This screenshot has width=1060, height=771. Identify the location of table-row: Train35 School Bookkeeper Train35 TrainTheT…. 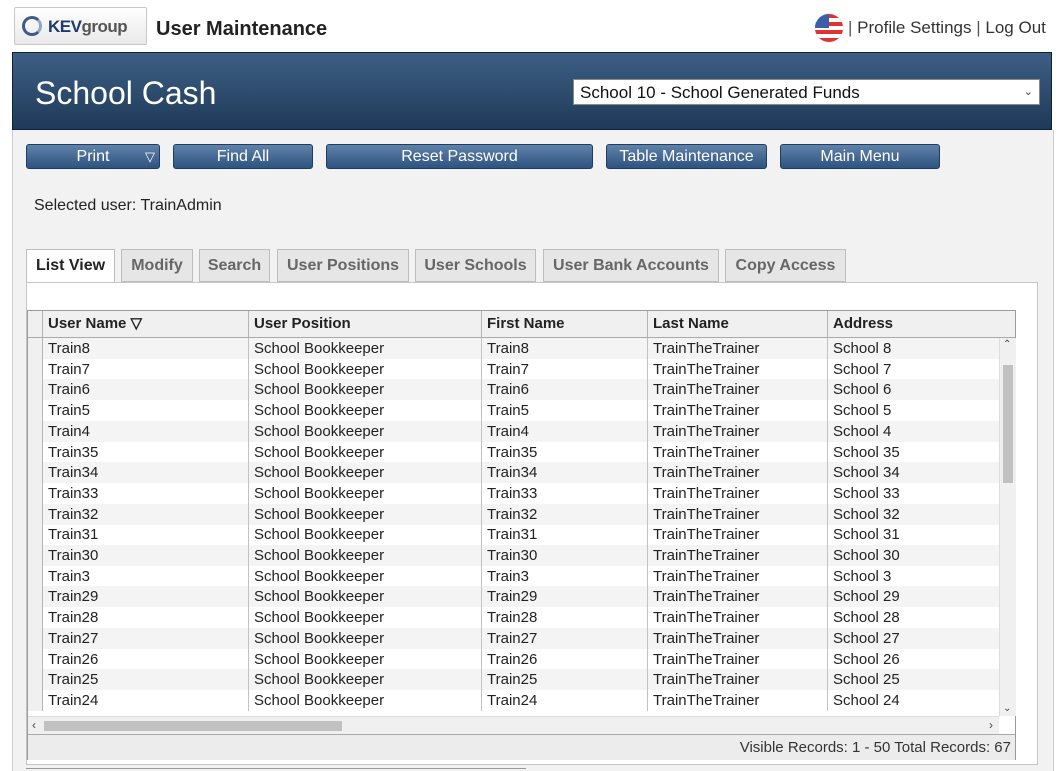
(513, 452).